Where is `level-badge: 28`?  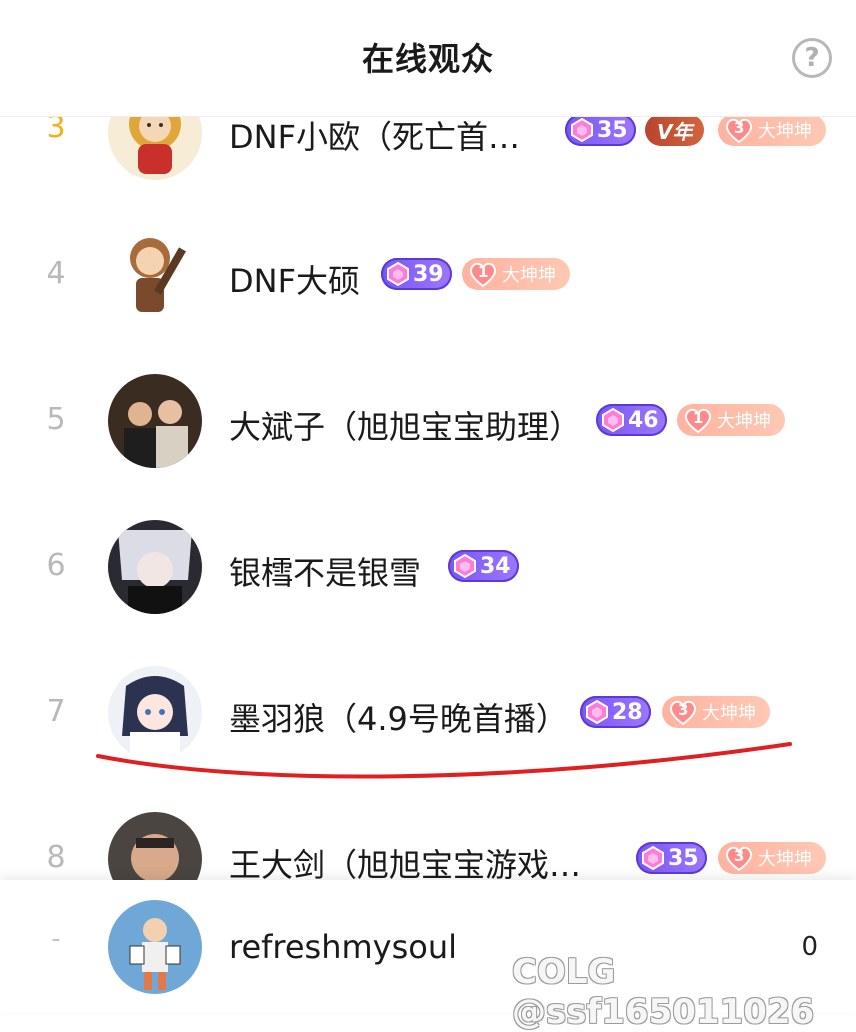
level-badge: 28 is located at coordinates (615, 712).